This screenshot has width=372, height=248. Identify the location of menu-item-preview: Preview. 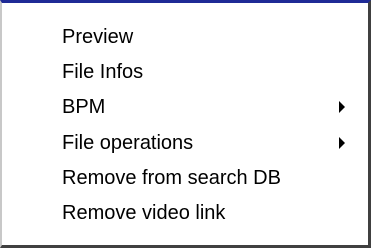
(185, 37).